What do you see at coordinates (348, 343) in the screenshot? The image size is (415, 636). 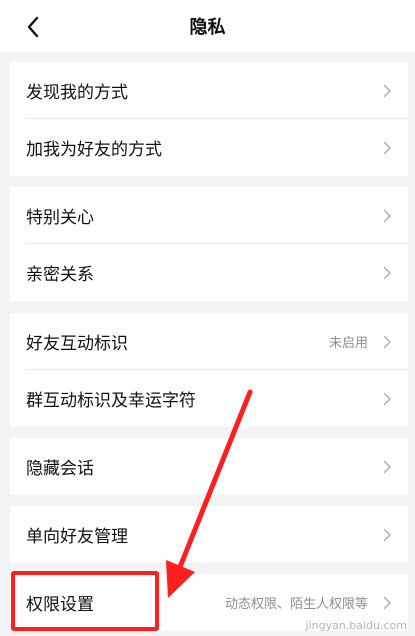 I see `setting-value: 未启用` at bounding box center [348, 343].